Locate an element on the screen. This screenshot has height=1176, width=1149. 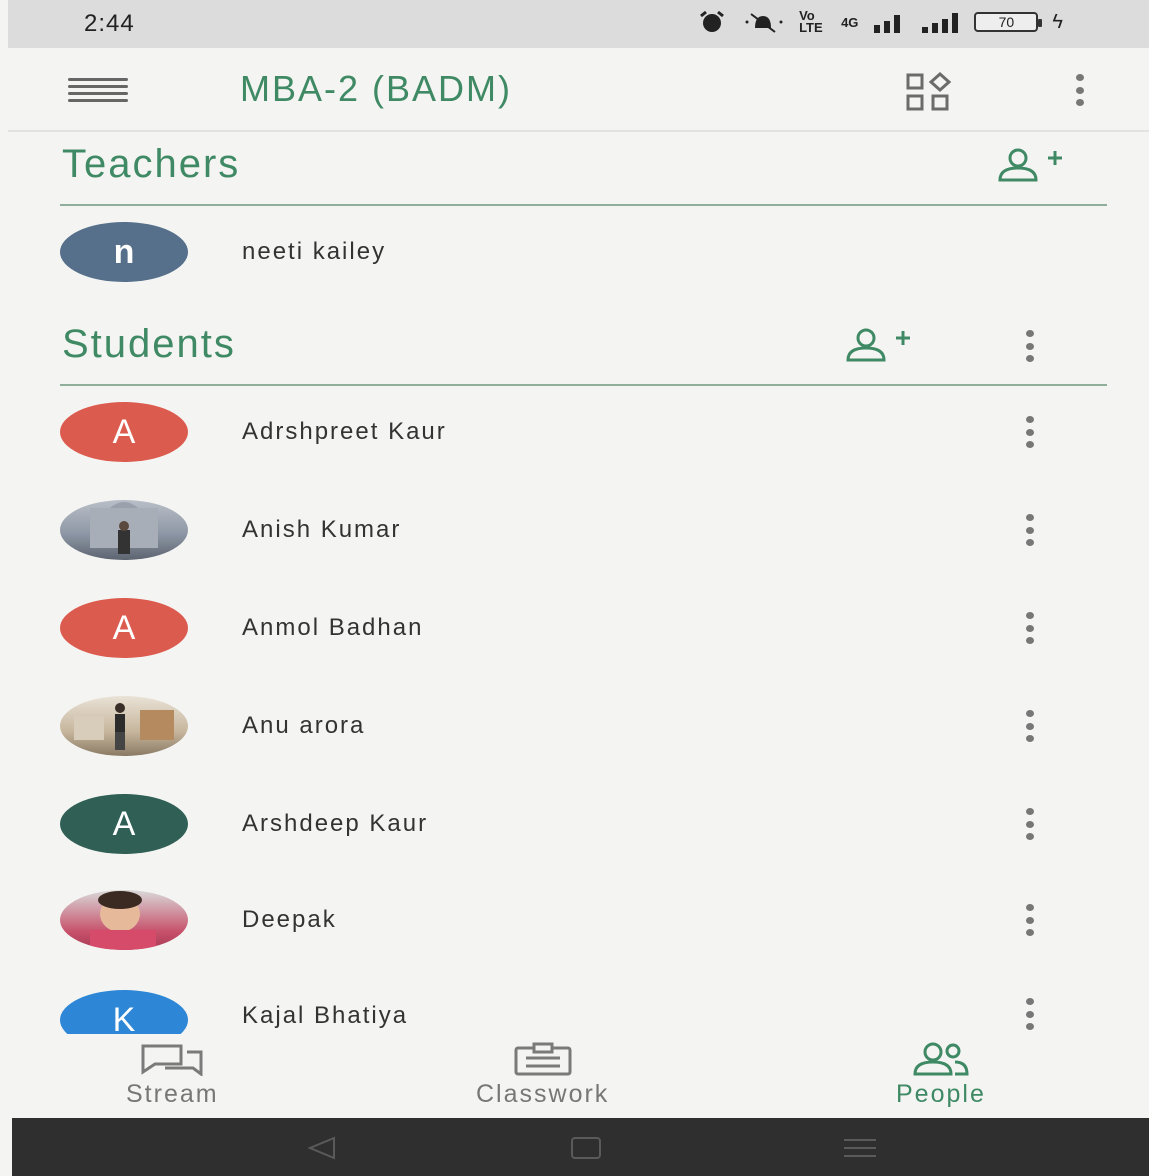
app-bar: MBA-2 (BADM) is located at coordinates (578, 90).